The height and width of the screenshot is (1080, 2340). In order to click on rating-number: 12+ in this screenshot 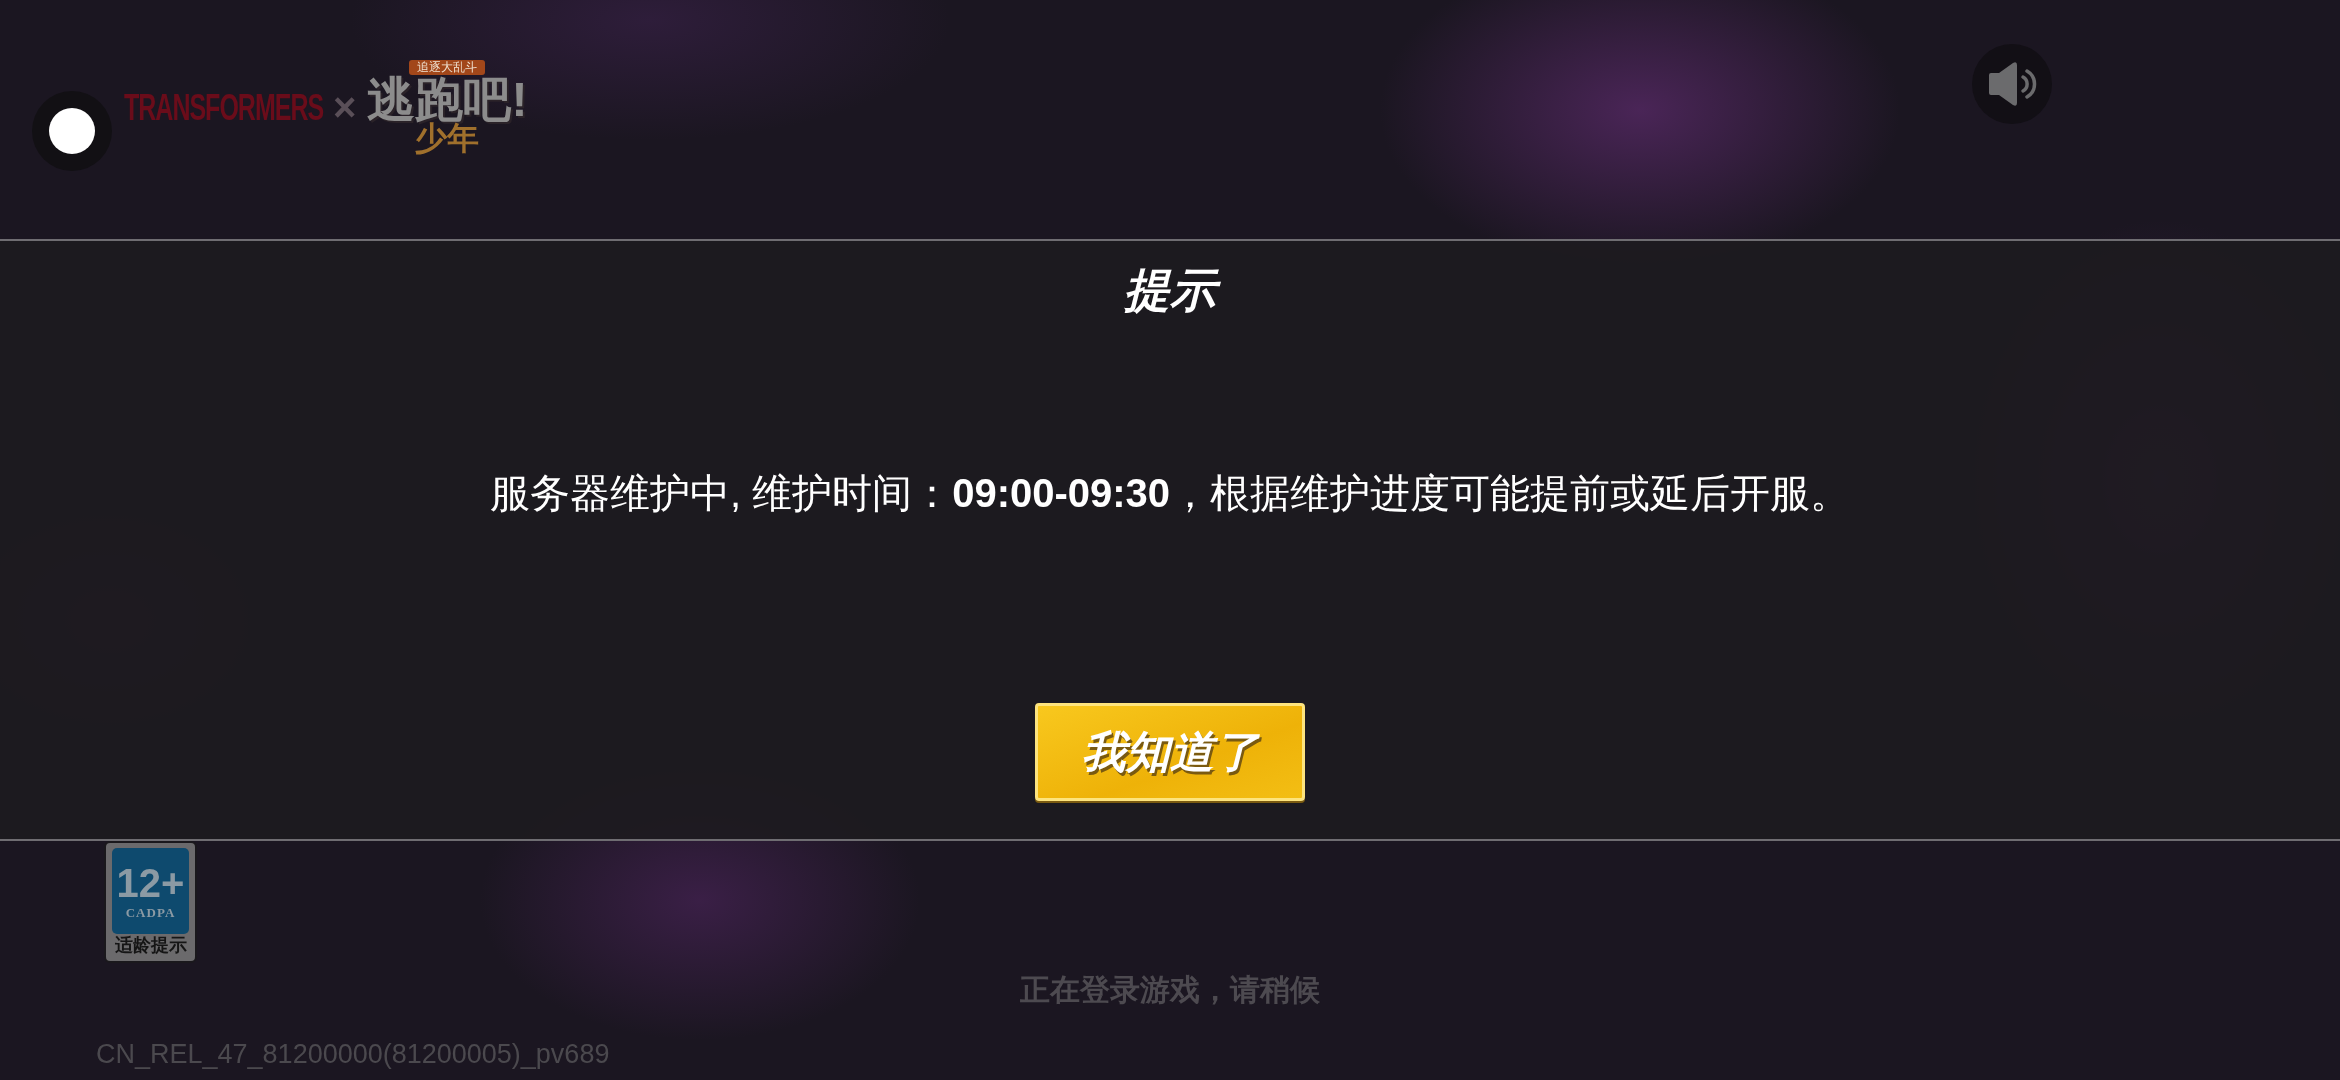, I will do `click(150, 883)`.